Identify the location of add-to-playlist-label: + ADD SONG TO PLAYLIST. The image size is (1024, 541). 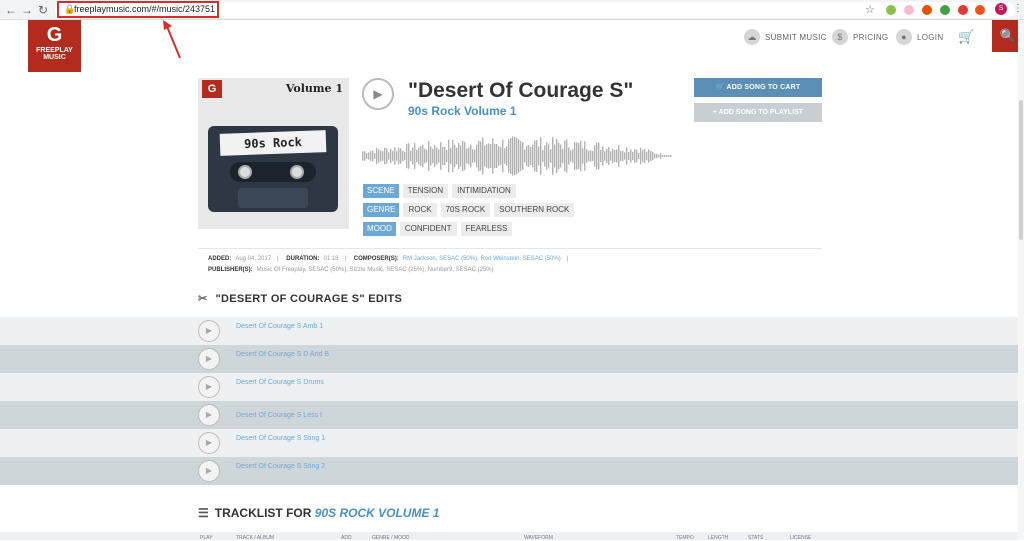
(758, 112).